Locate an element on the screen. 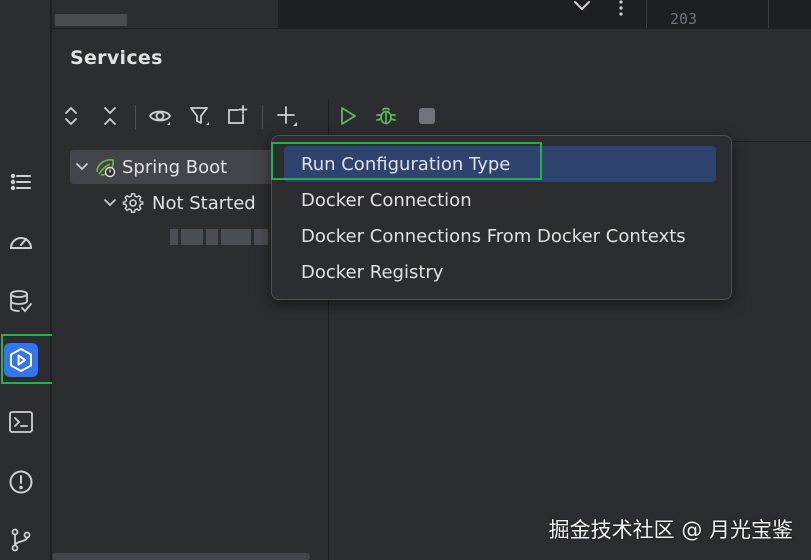 The image size is (811, 560). services-icon-highlight is located at coordinates (30, 359).